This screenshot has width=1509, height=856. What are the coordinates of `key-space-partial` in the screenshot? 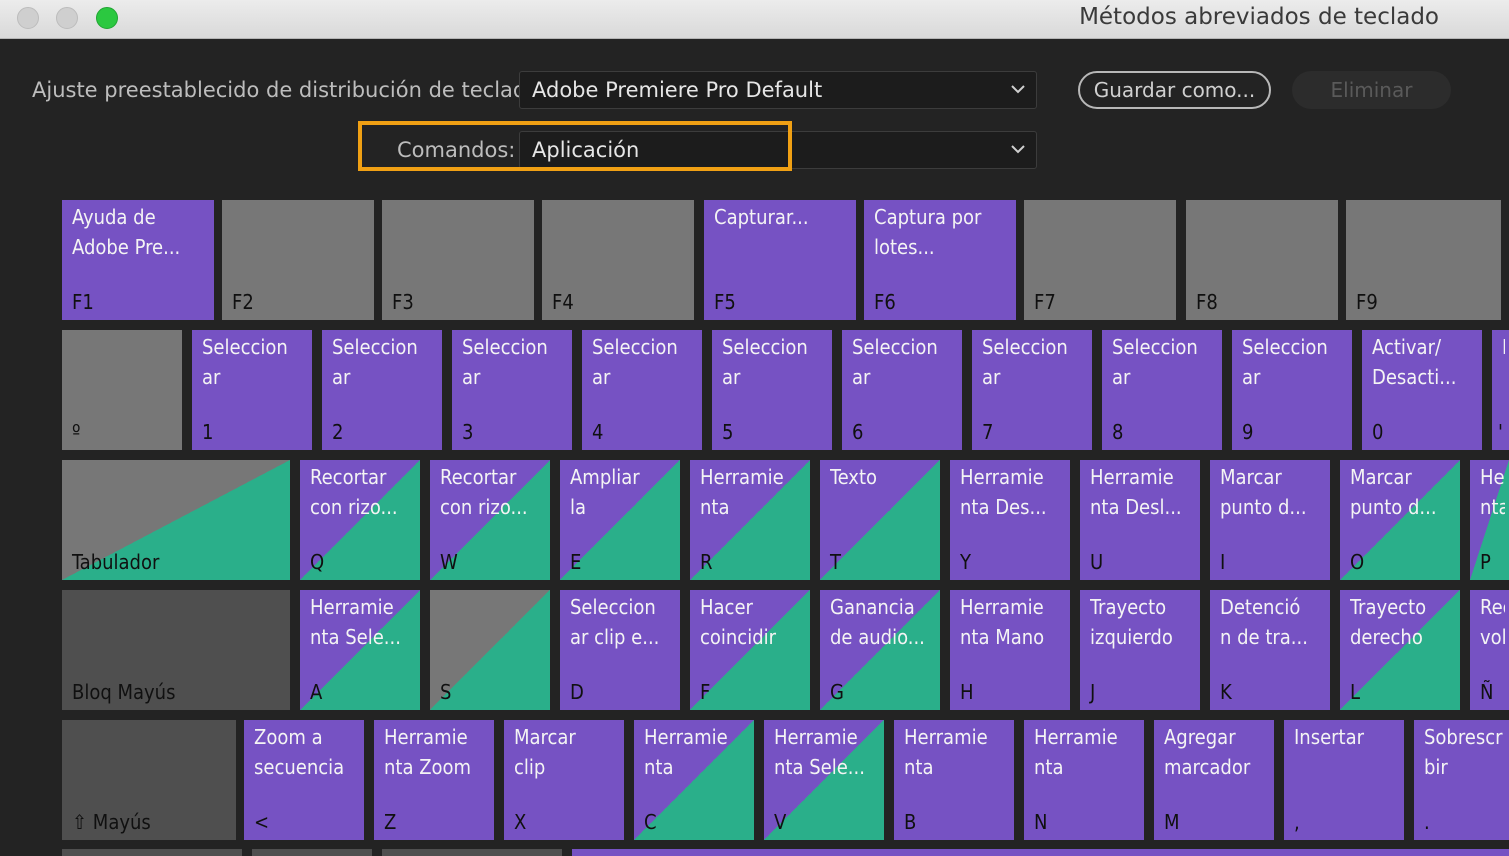 It's located at (1040, 852).